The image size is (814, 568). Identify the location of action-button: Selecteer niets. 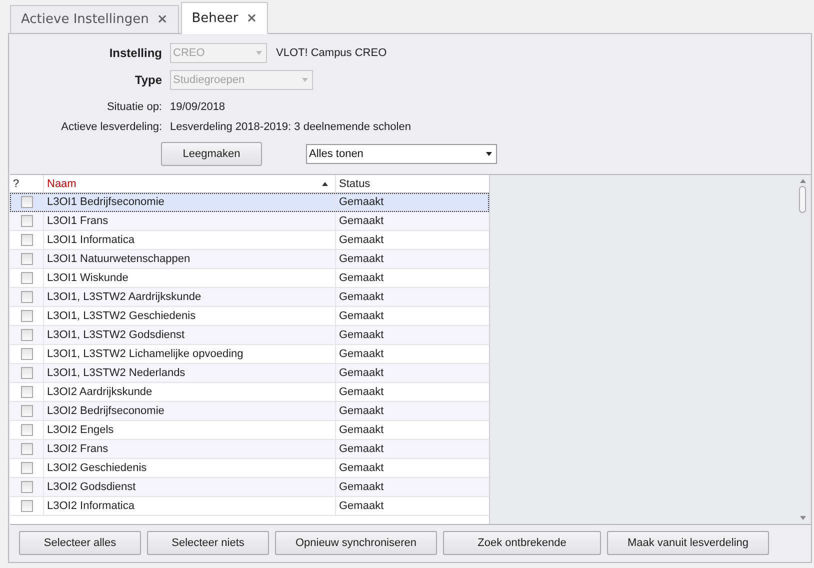
(208, 543).